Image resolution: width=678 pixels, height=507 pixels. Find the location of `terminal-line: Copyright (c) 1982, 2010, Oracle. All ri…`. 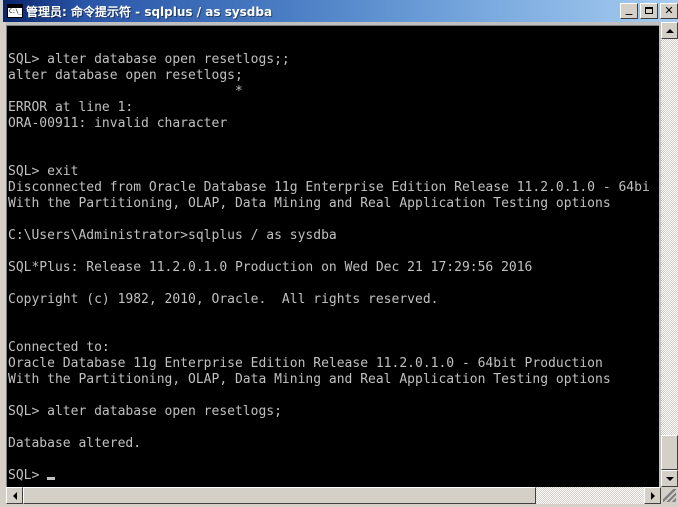

terminal-line: Copyright (c) 1982, 2010, Oracle. All ri… is located at coordinates (223, 299).